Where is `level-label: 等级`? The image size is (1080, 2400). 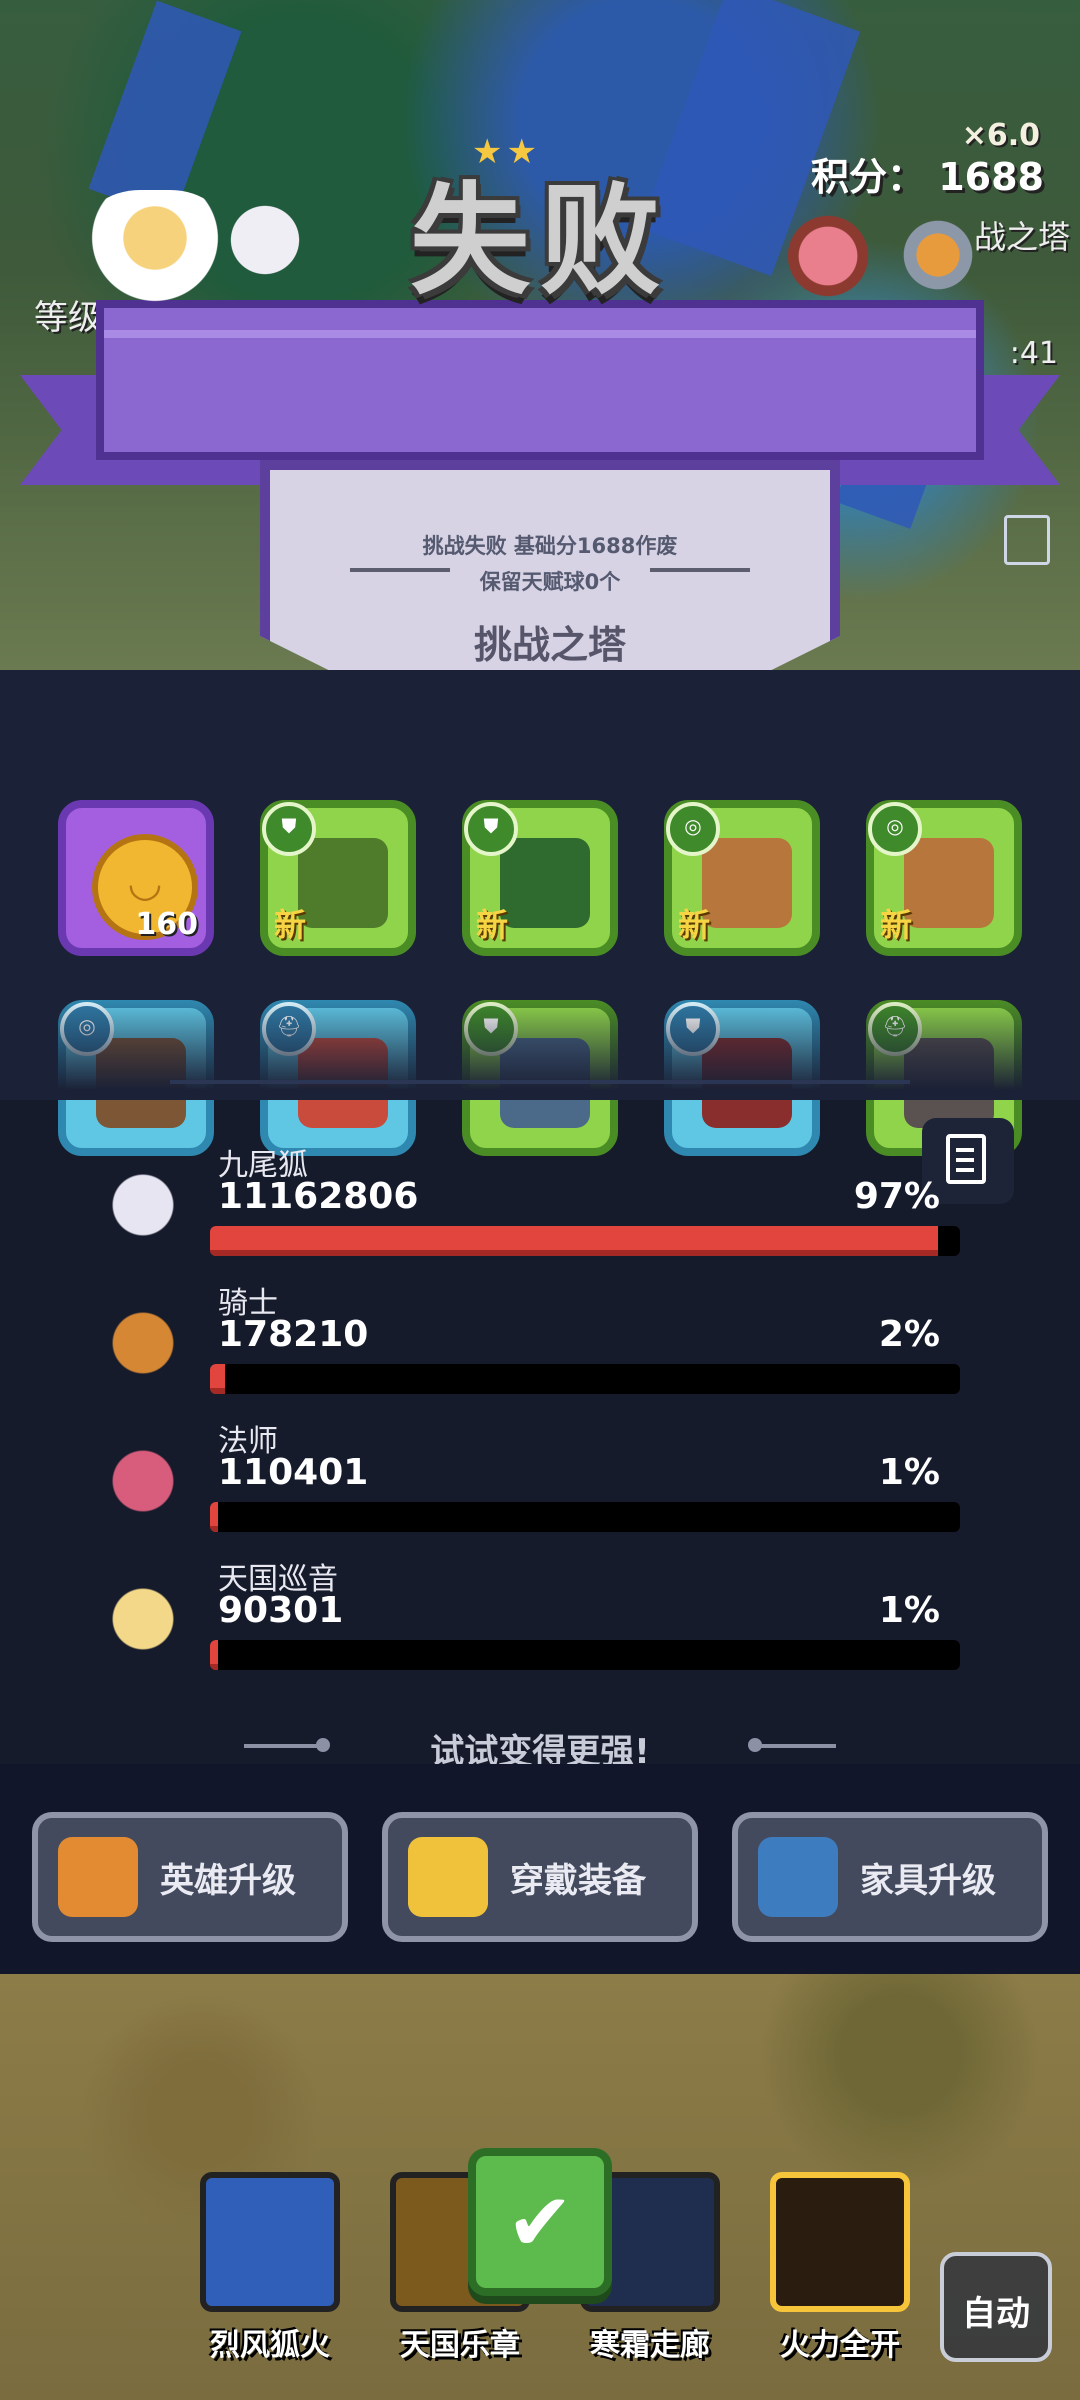
level-label: 等级 is located at coordinates (68, 318).